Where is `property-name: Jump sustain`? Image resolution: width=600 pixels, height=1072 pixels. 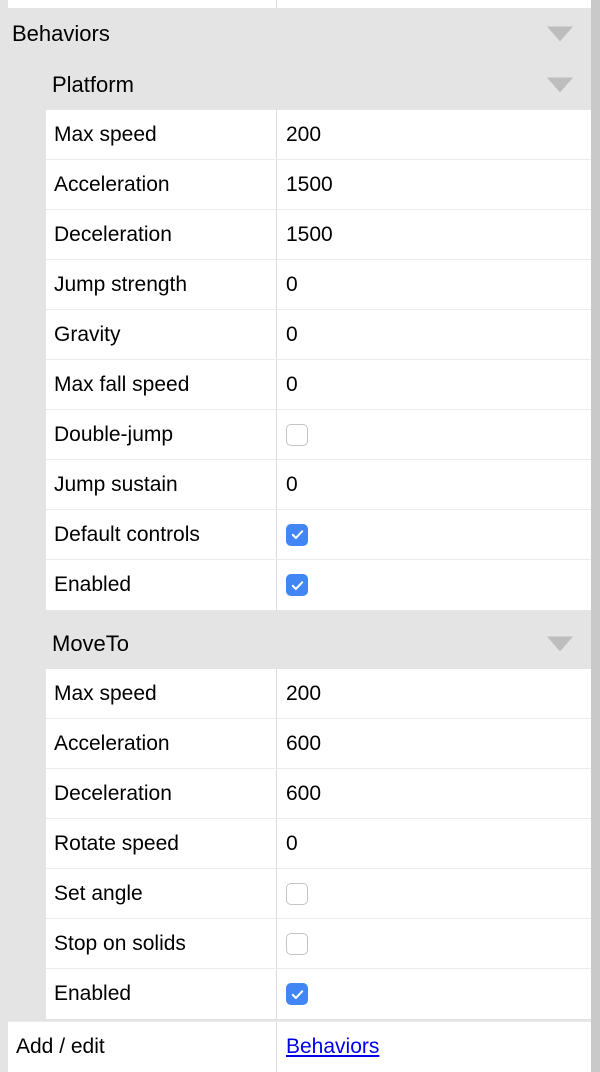 property-name: Jump sustain is located at coordinates (161, 484).